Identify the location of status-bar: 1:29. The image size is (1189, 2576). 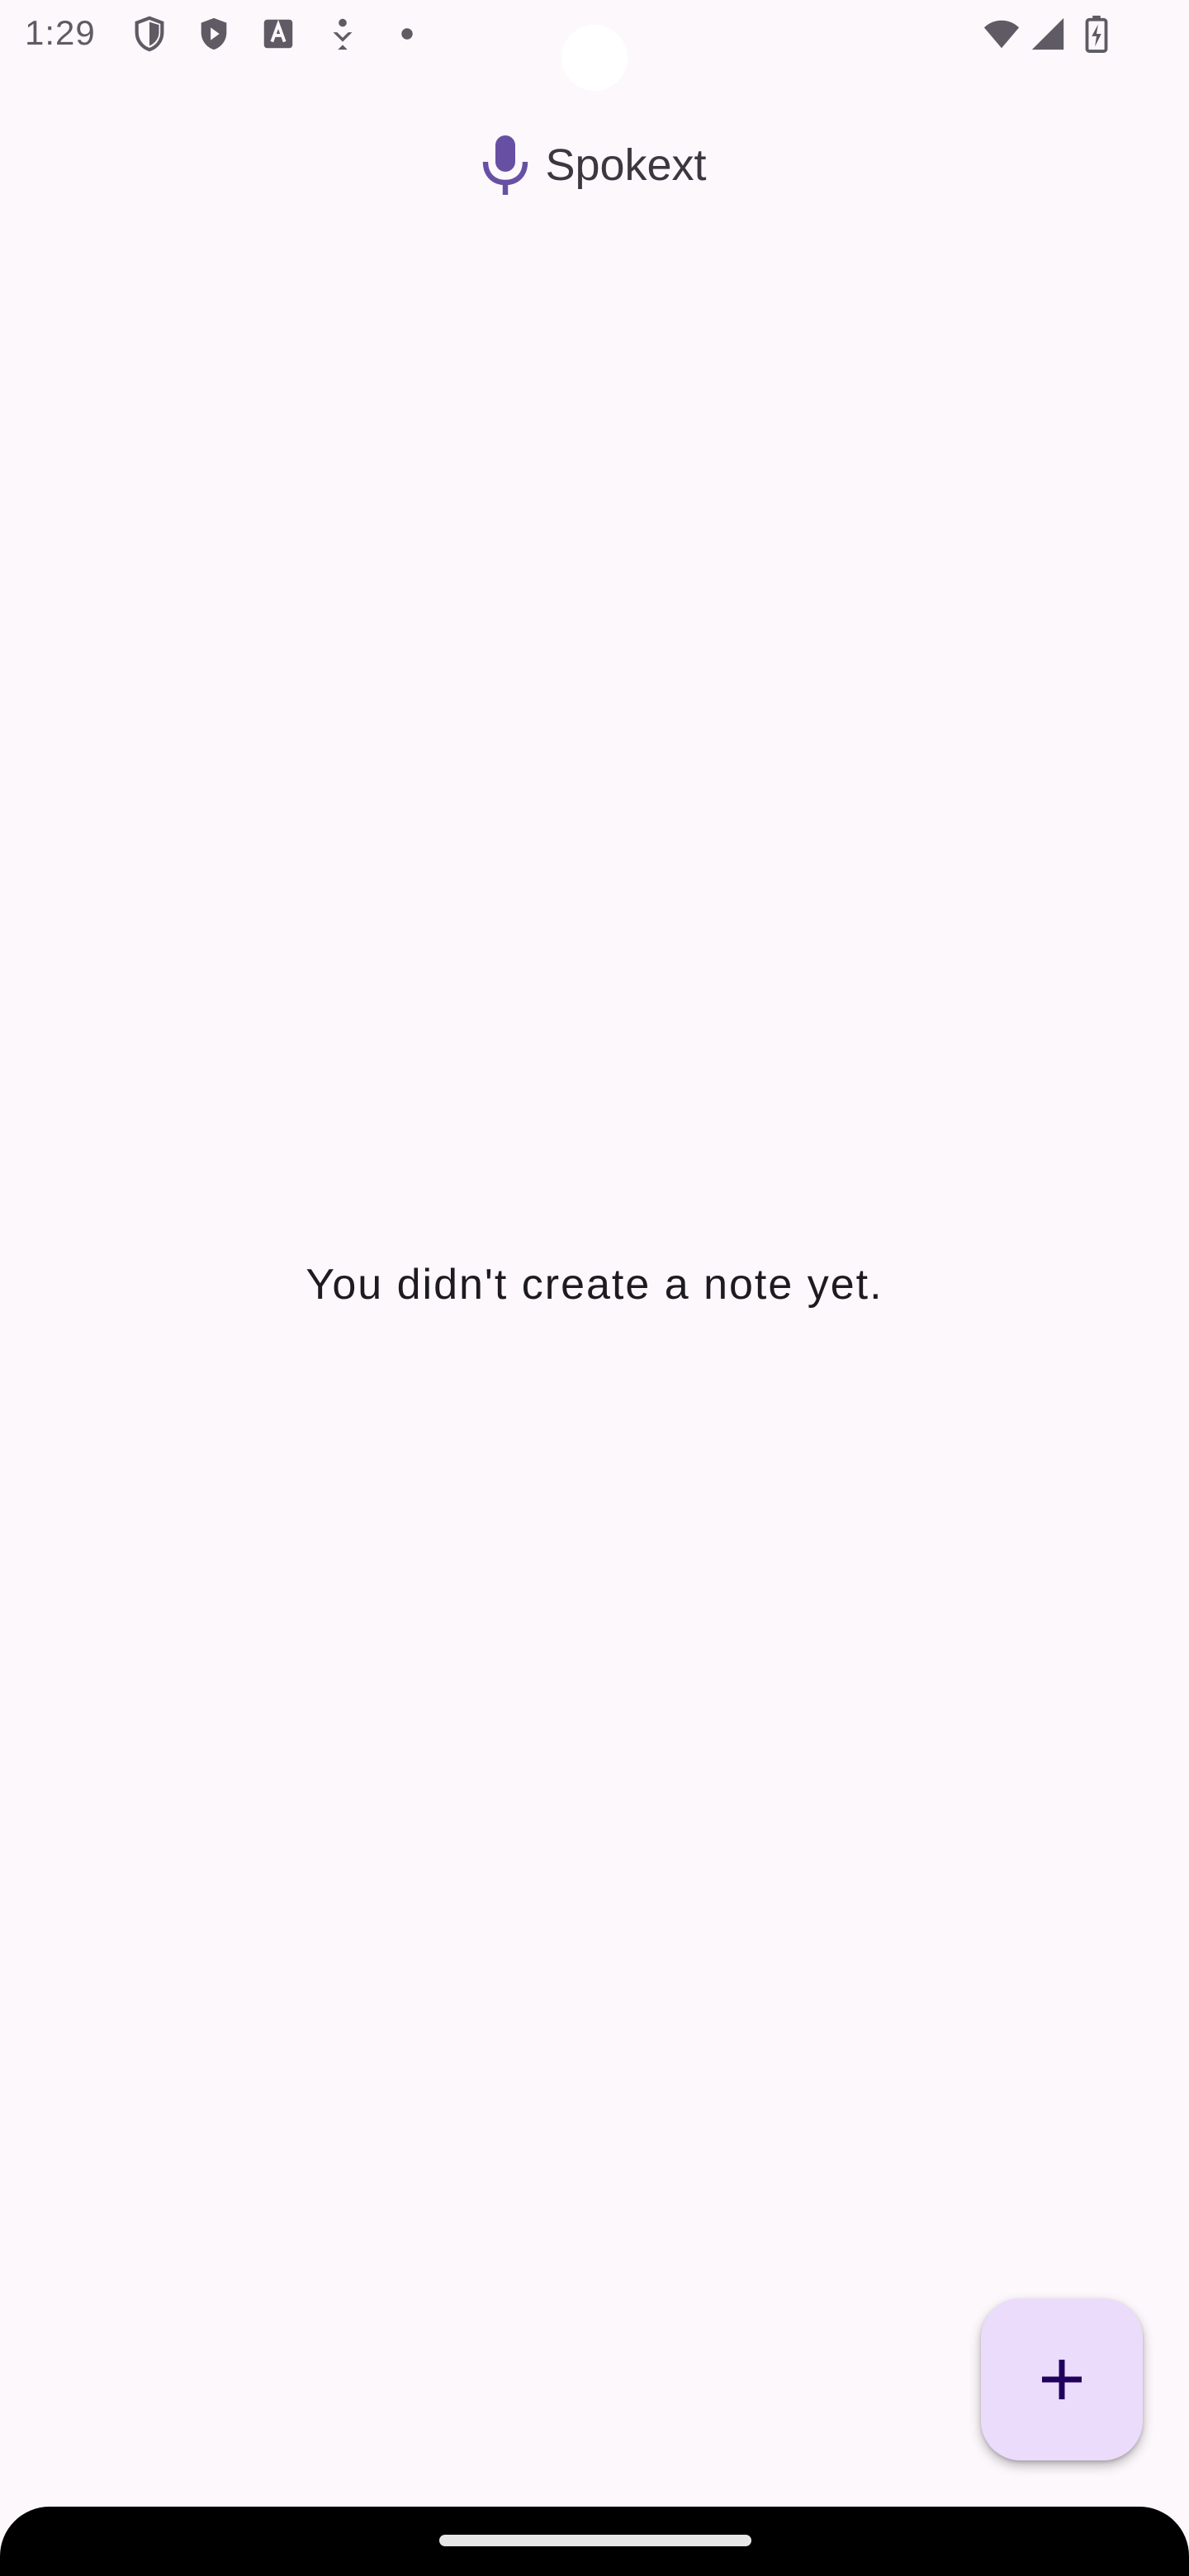
(594, 45).